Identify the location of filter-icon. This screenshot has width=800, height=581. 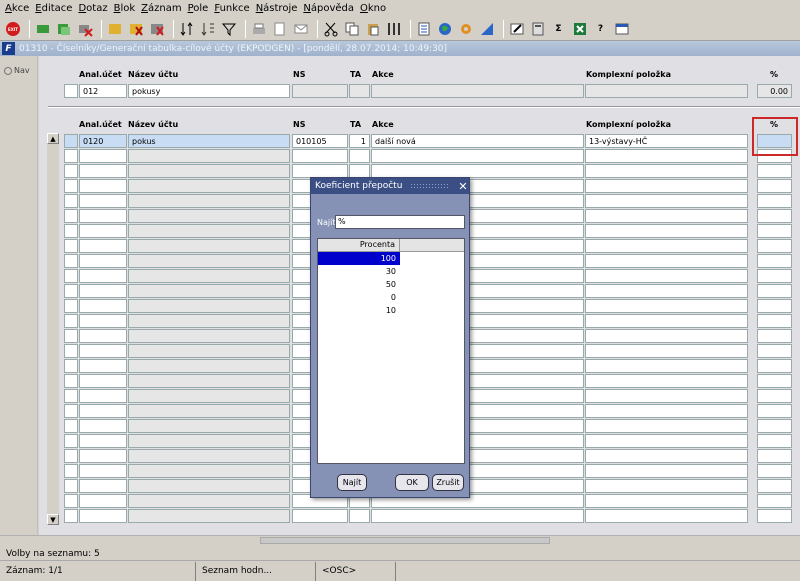
(228, 28).